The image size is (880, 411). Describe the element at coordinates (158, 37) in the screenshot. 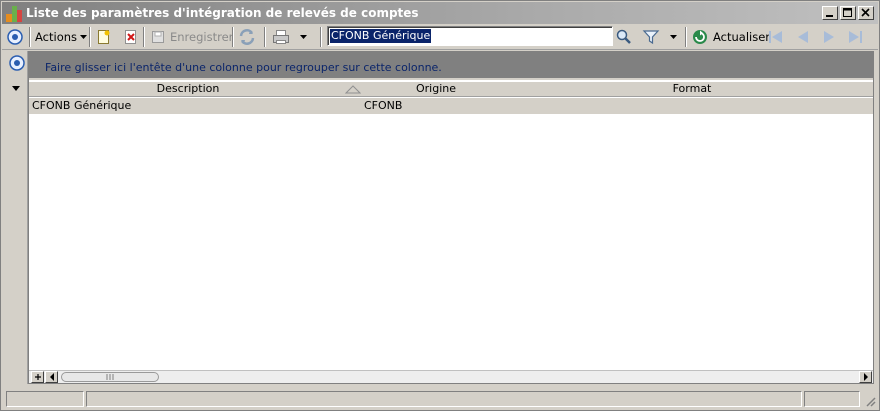

I see `save-icon` at that location.